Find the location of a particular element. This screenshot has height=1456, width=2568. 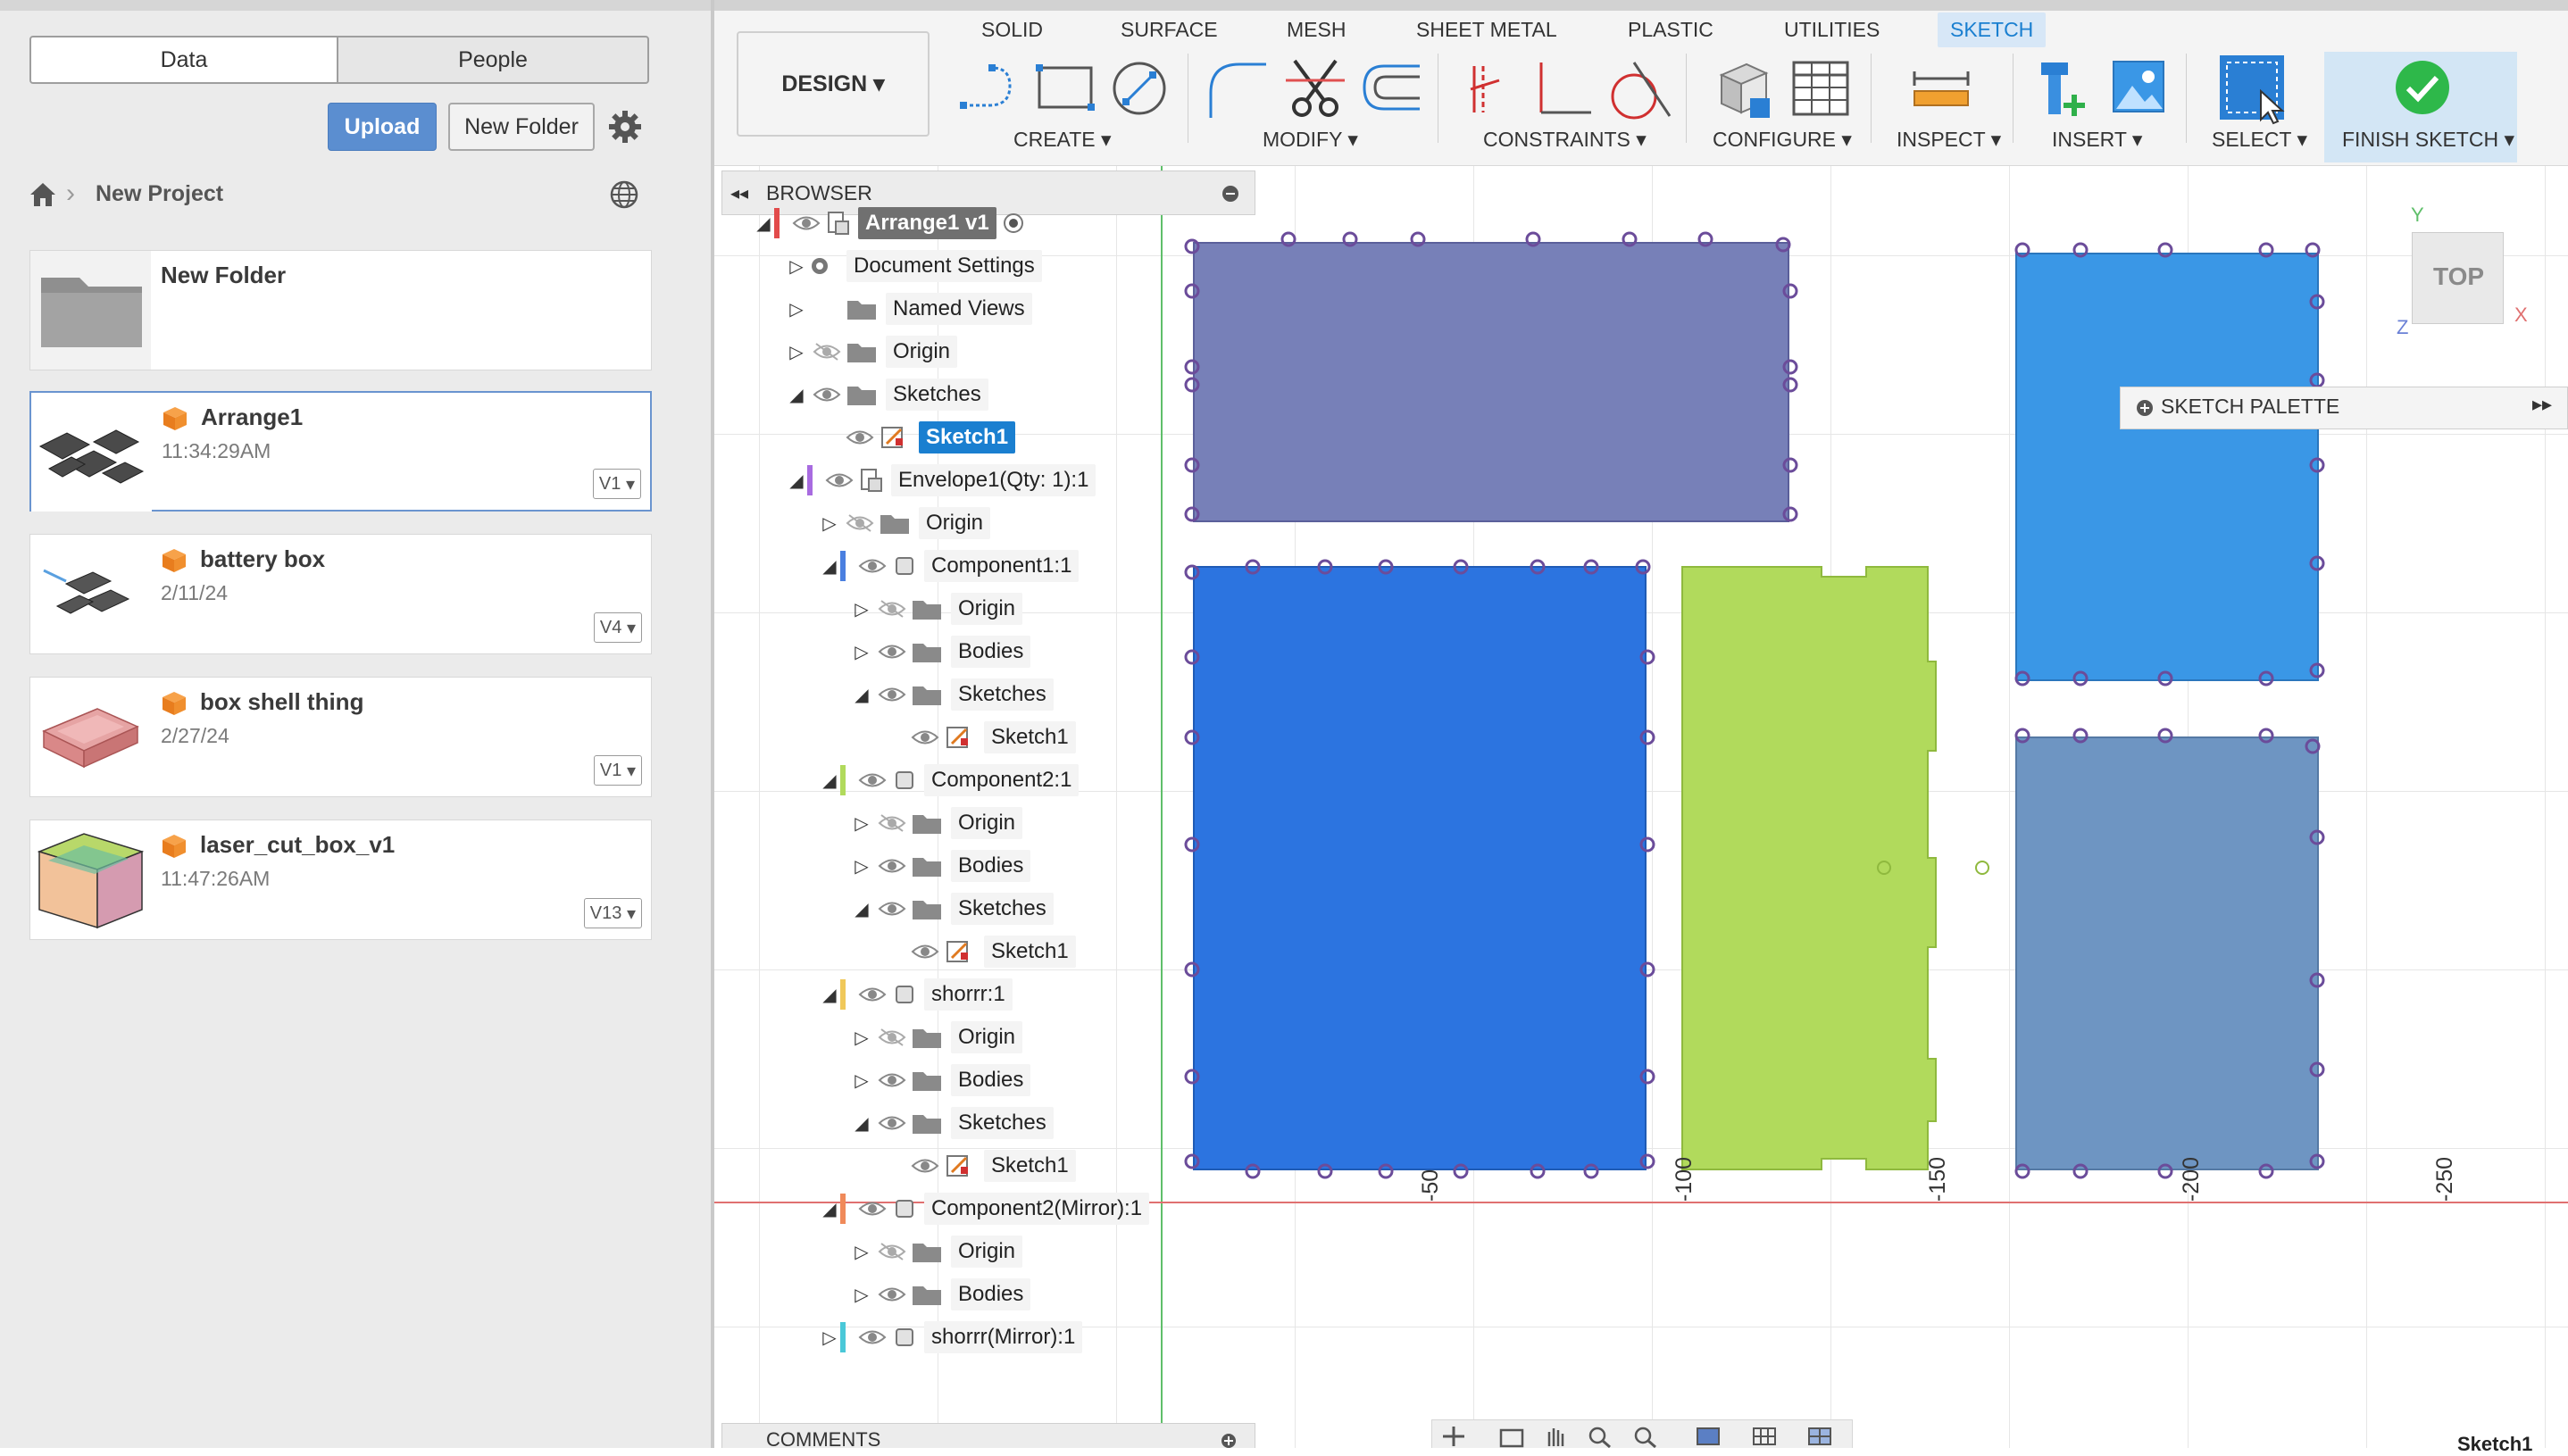

tab-solid: SOLID is located at coordinates (1012, 30).